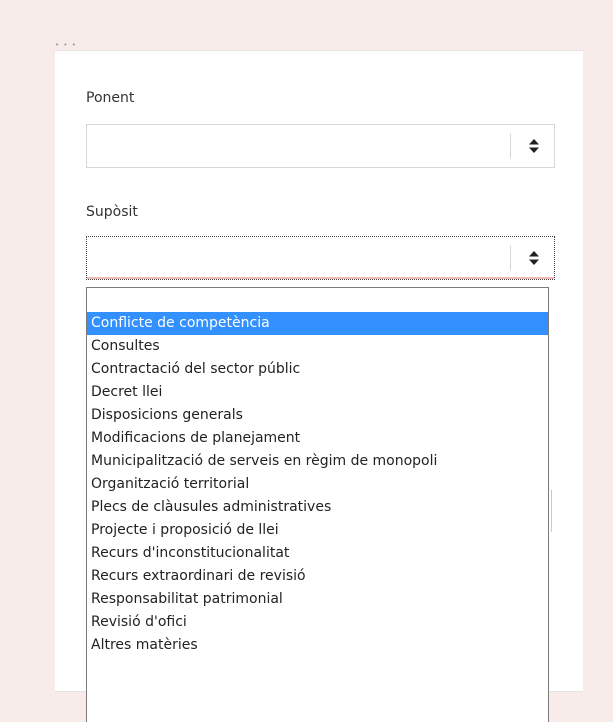 The image size is (613, 722). What do you see at coordinates (320, 258) in the screenshot?
I see `suposit-select` at bounding box center [320, 258].